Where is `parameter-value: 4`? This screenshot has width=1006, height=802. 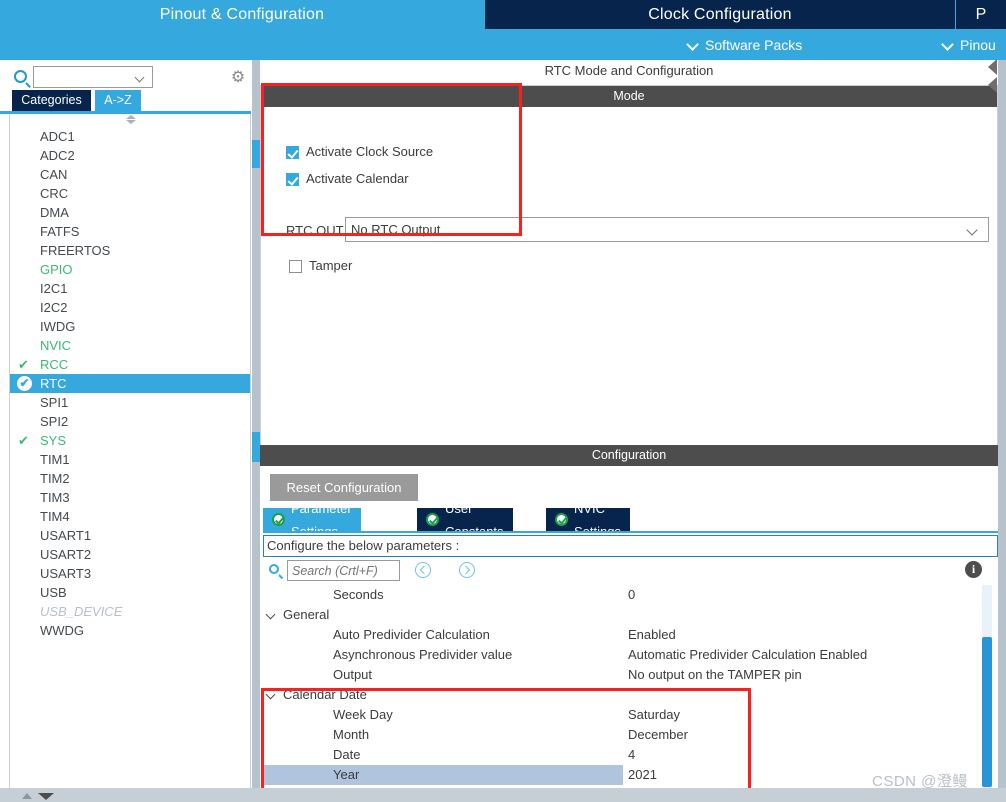 parameter-value: 4 is located at coordinates (808, 755).